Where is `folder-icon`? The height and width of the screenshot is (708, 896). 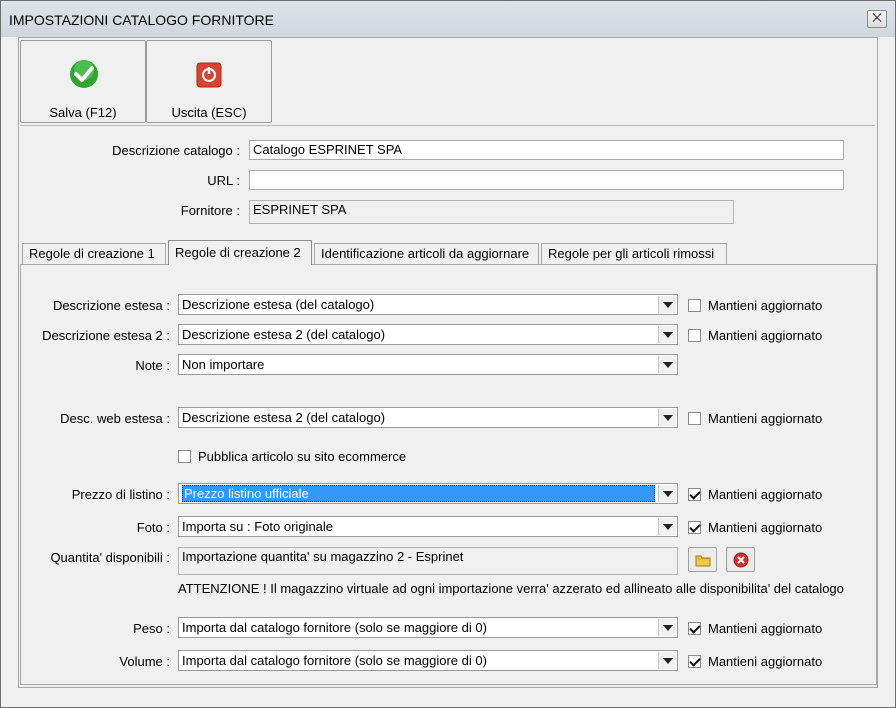
folder-icon is located at coordinates (703, 561).